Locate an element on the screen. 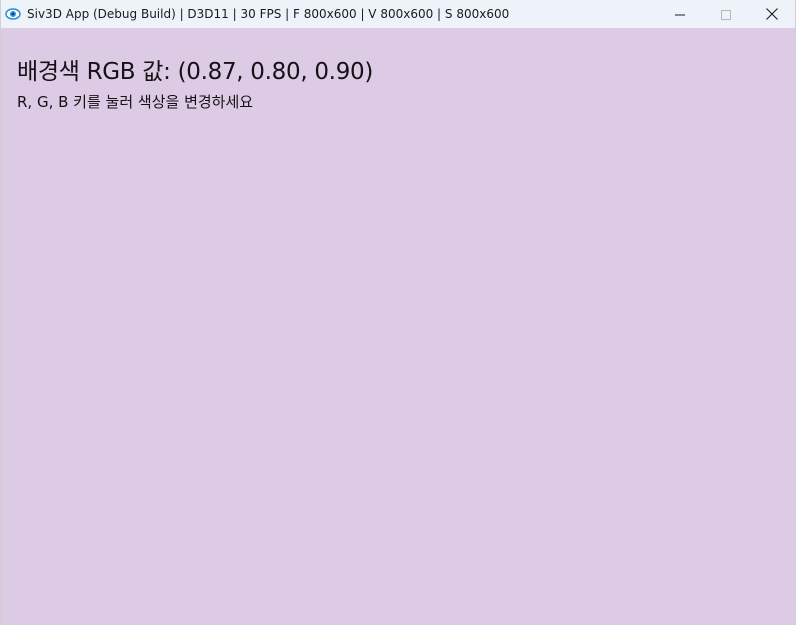 This screenshot has width=796, height=625. maximize-button is located at coordinates (726, 14).